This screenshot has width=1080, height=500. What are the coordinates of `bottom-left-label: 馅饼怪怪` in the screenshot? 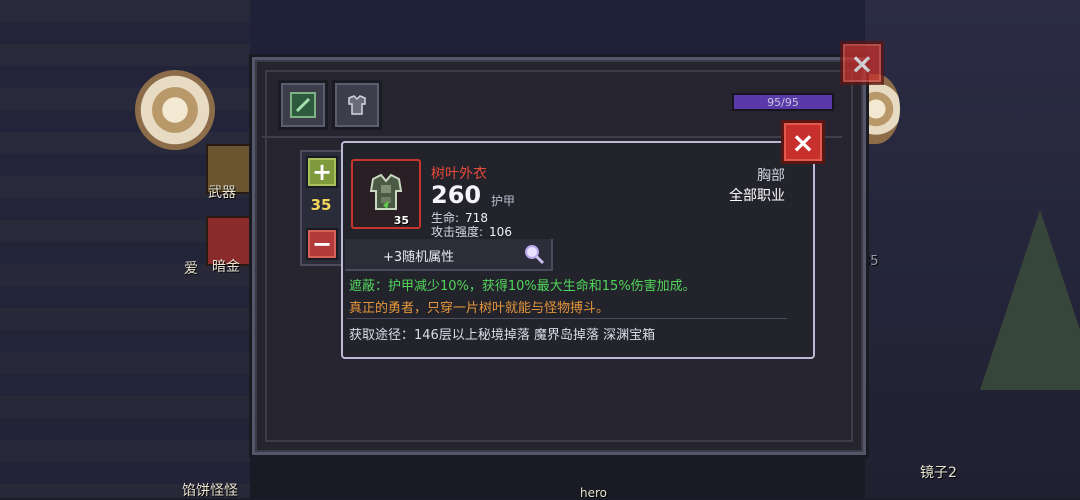 It's located at (210, 491).